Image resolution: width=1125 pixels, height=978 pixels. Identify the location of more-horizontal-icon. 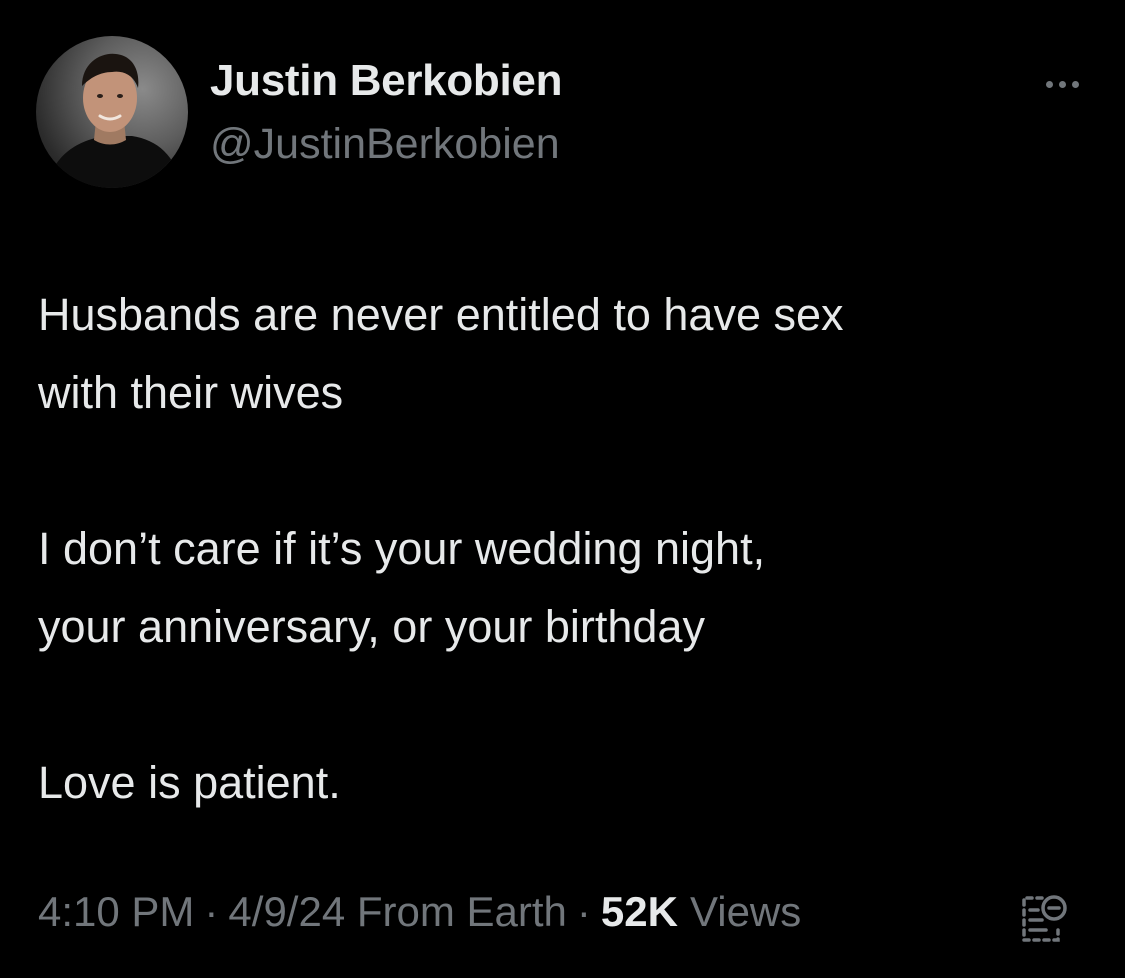
(1062, 84).